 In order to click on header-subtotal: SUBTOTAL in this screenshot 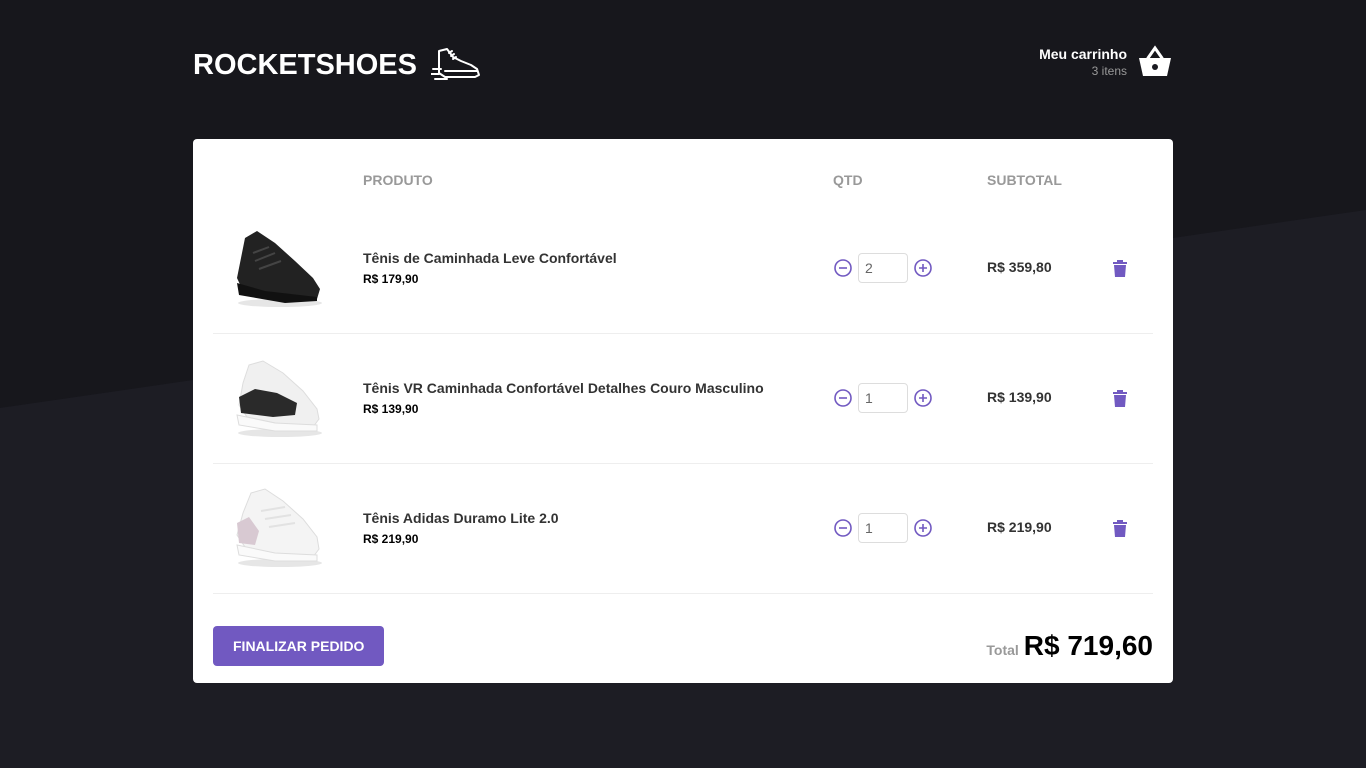, I will do `click(1024, 180)`.